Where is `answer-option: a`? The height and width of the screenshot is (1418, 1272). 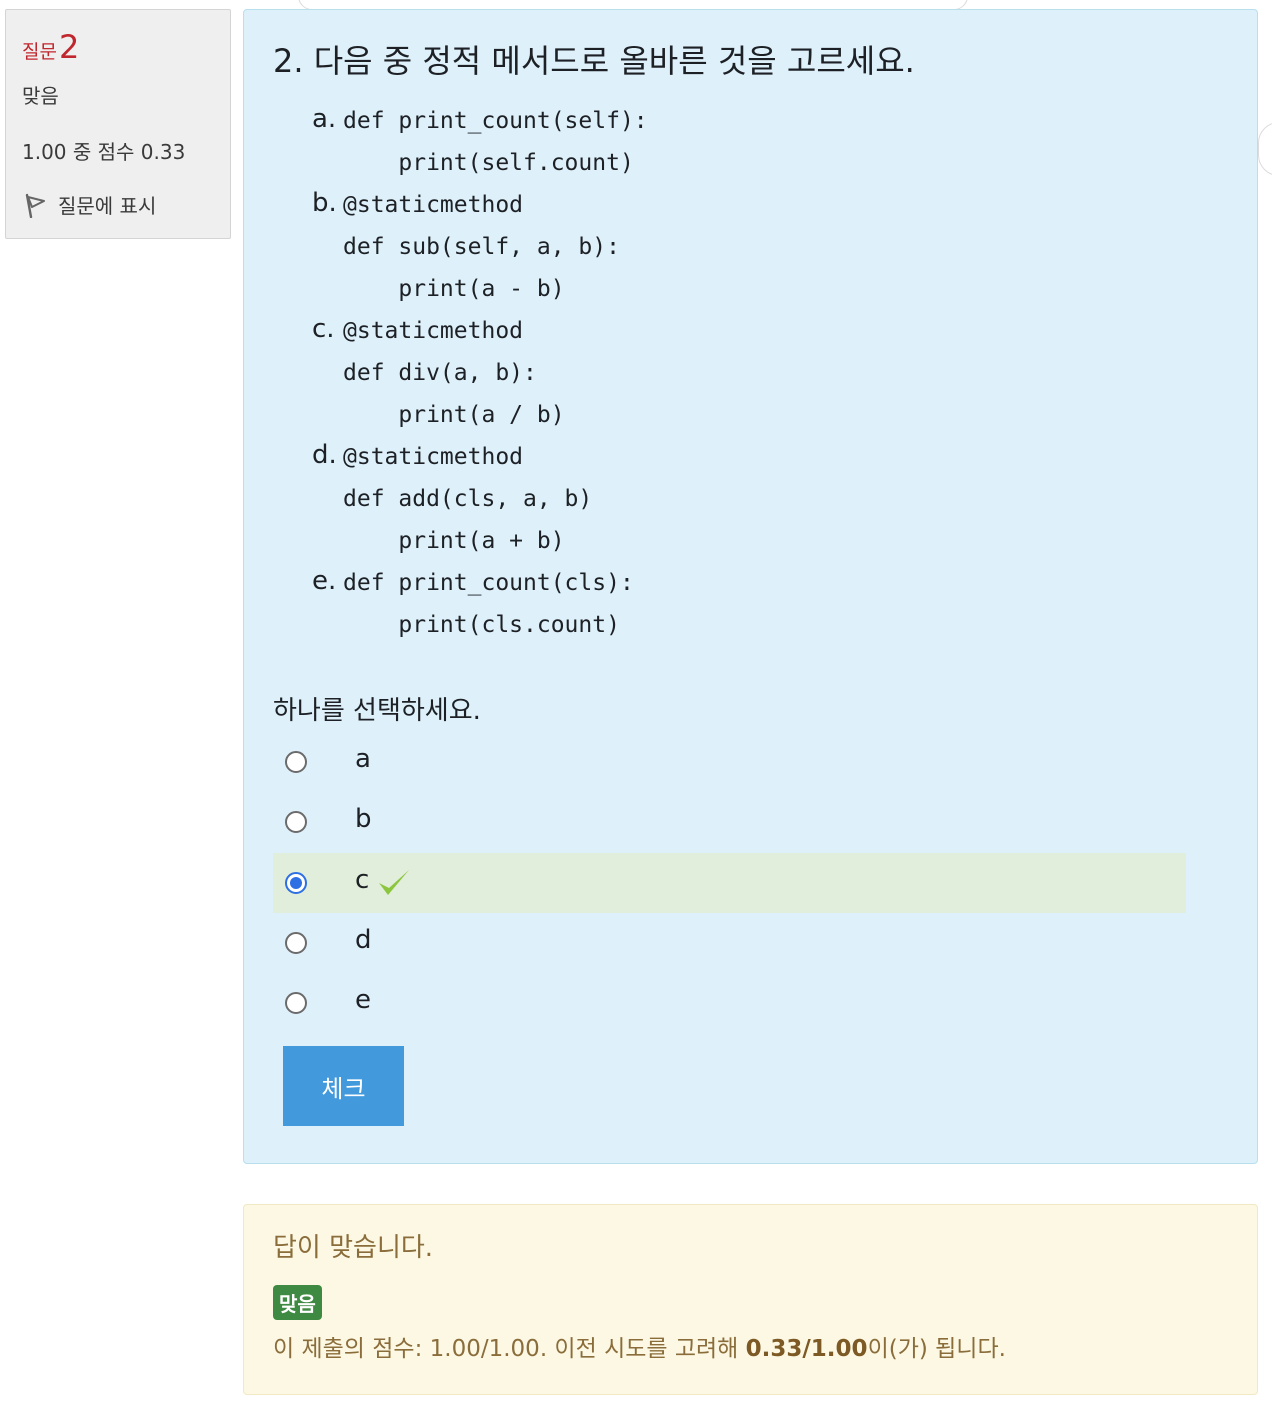 answer-option: a is located at coordinates (729, 762).